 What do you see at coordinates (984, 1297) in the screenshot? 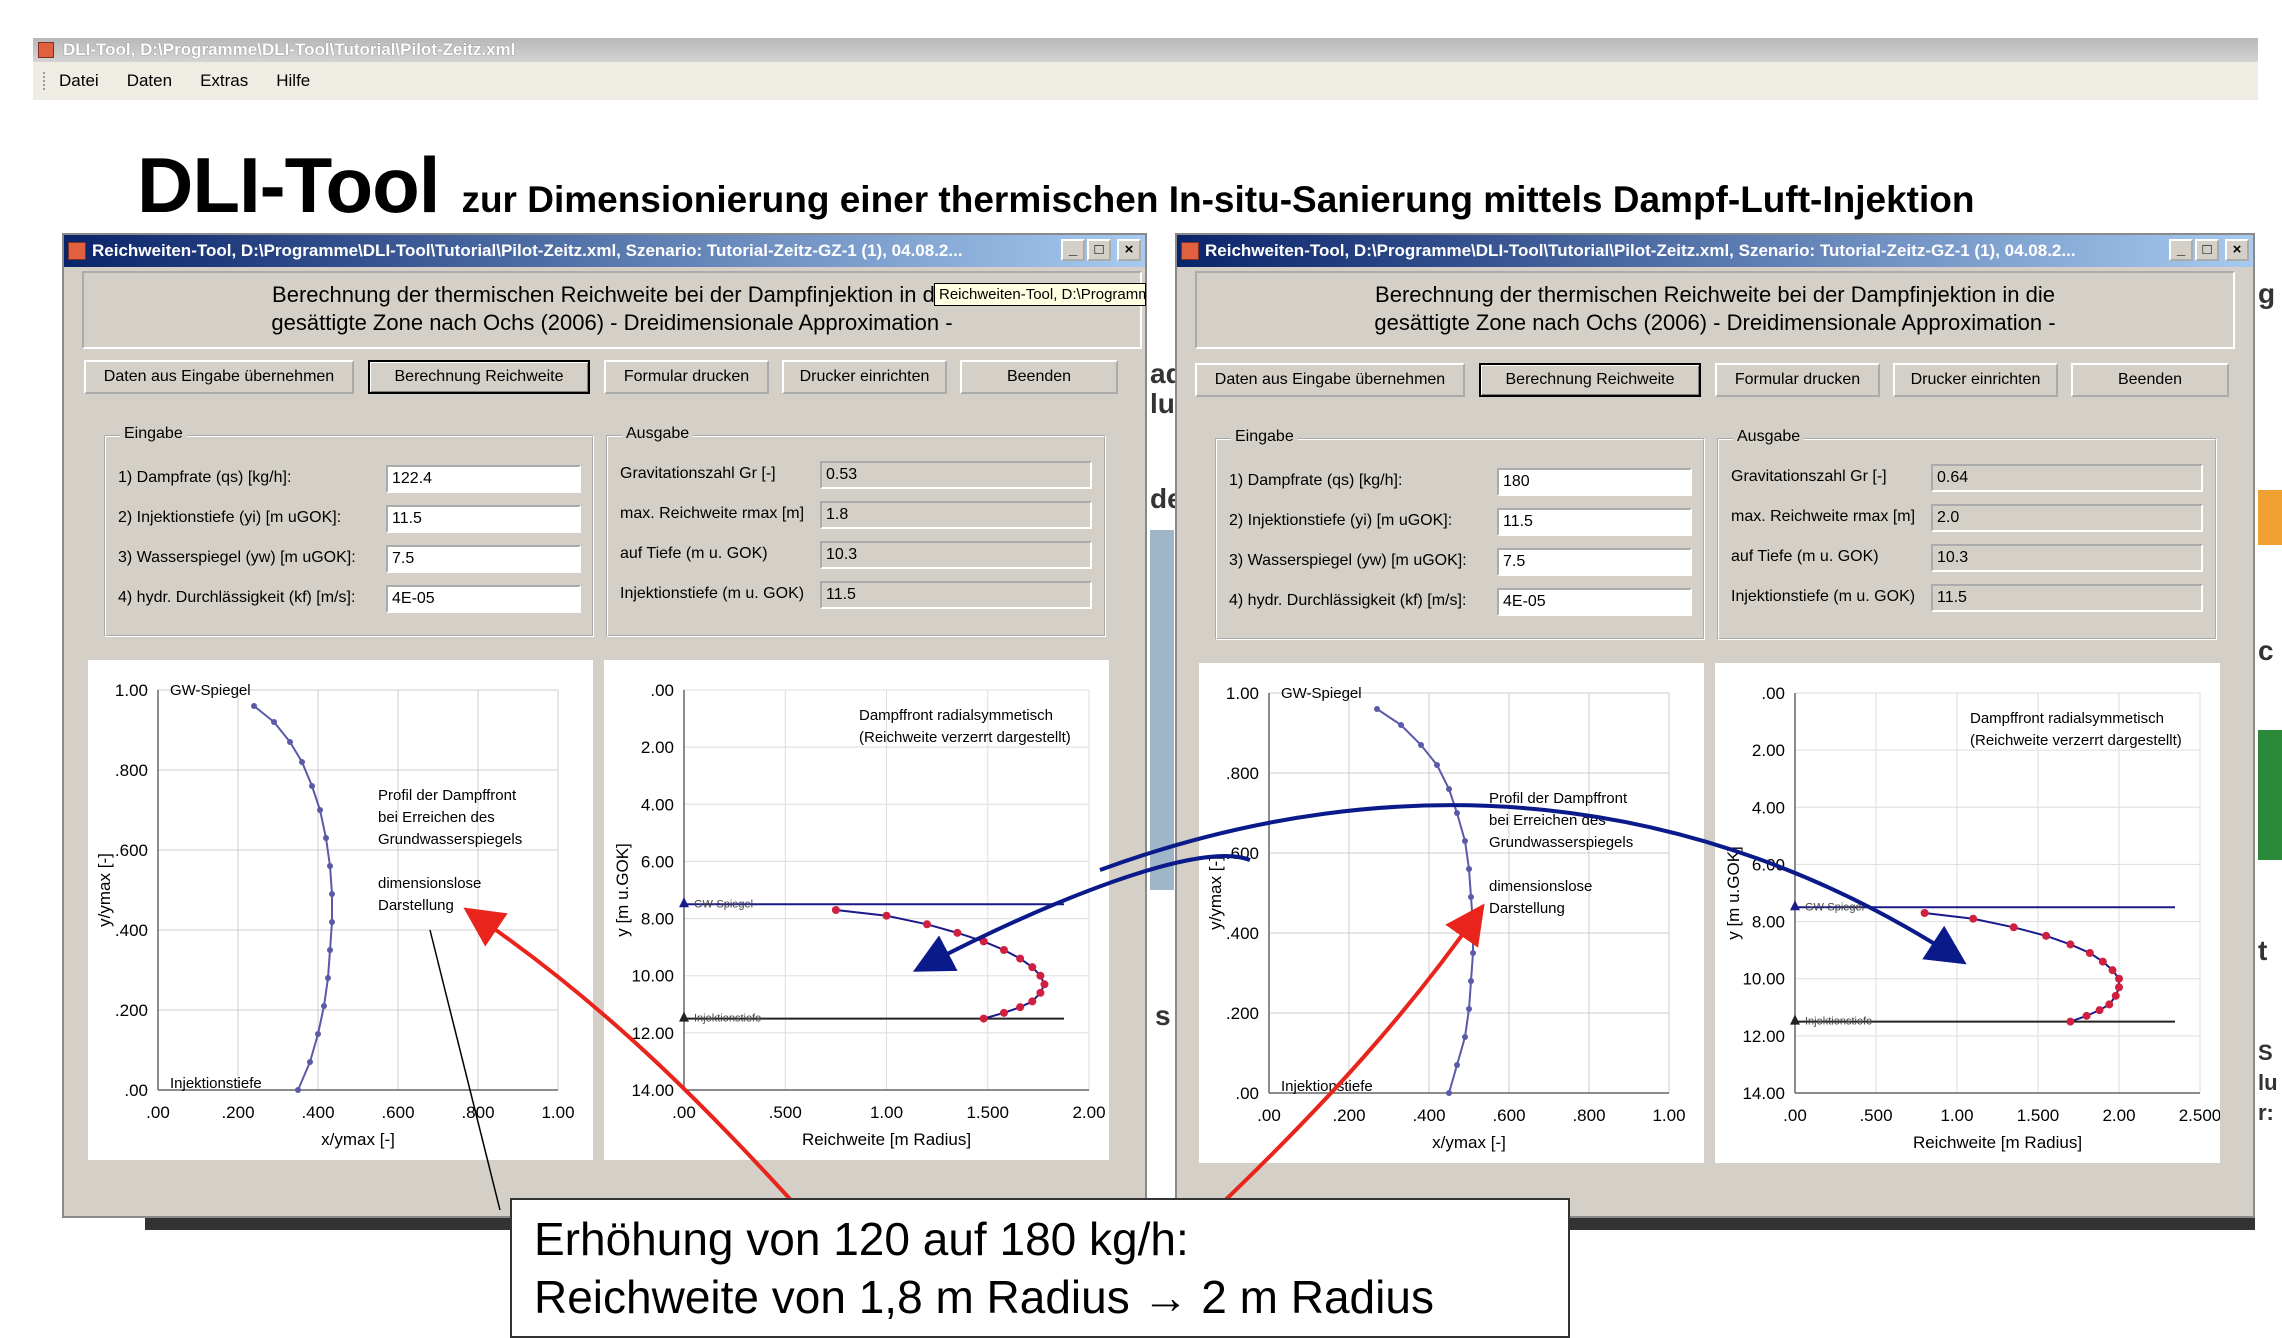
I see `callout-line-2: Reichweite von 1,8 m Radius → 2 m Radius` at bounding box center [984, 1297].